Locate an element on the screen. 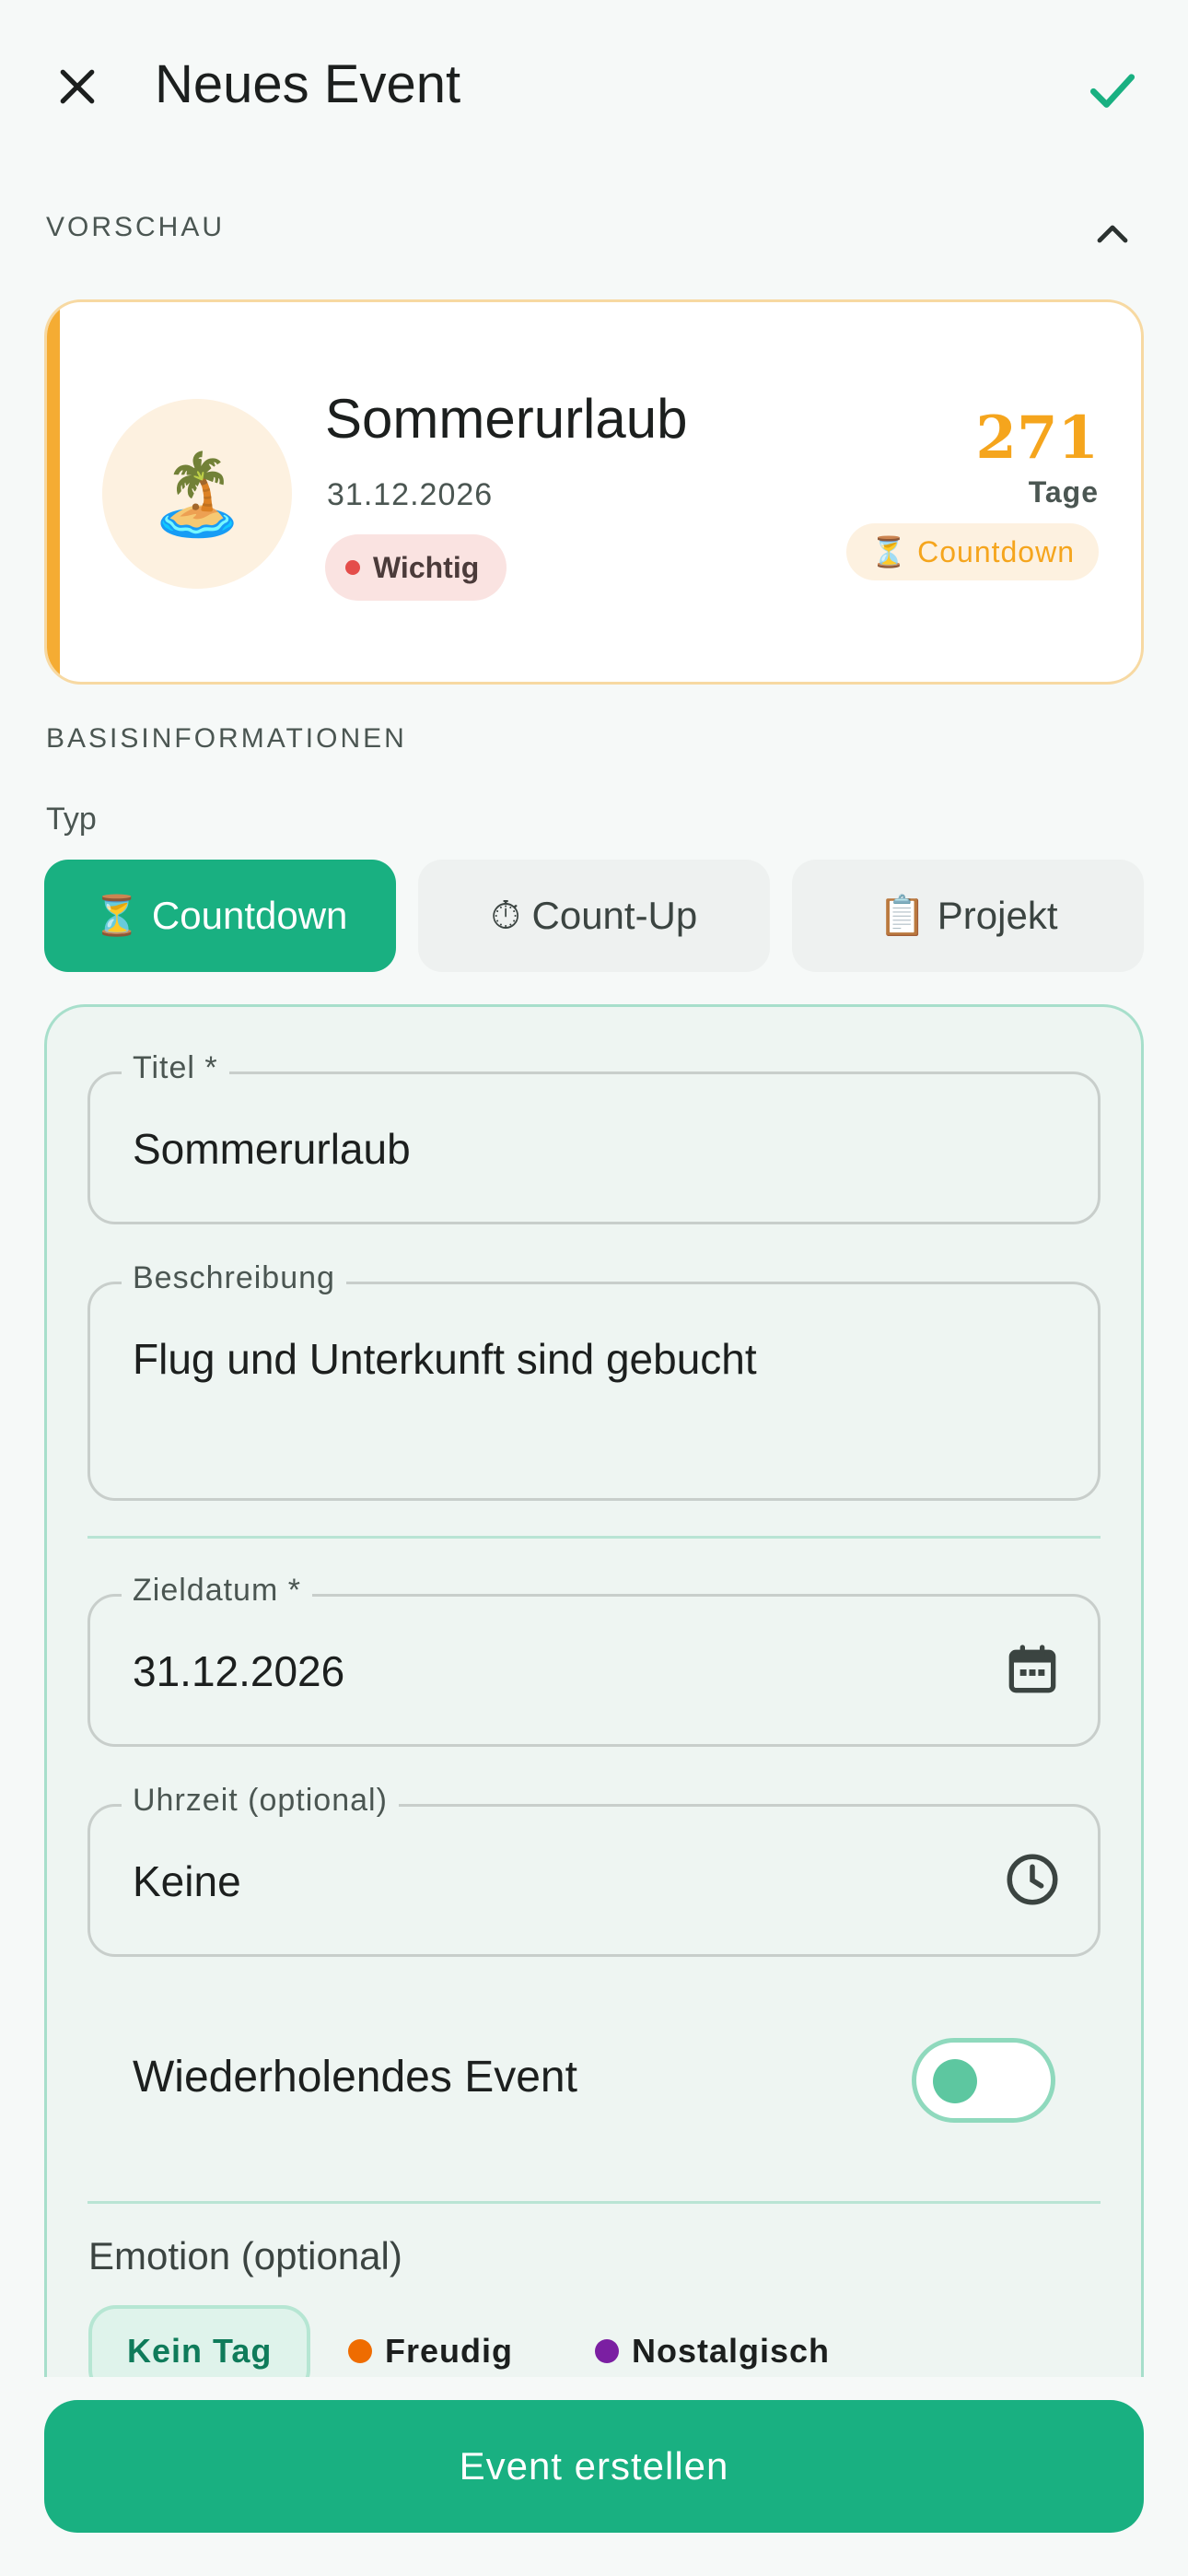 The height and width of the screenshot is (2576, 1188). type-option-label: Count-Up is located at coordinates (614, 915).